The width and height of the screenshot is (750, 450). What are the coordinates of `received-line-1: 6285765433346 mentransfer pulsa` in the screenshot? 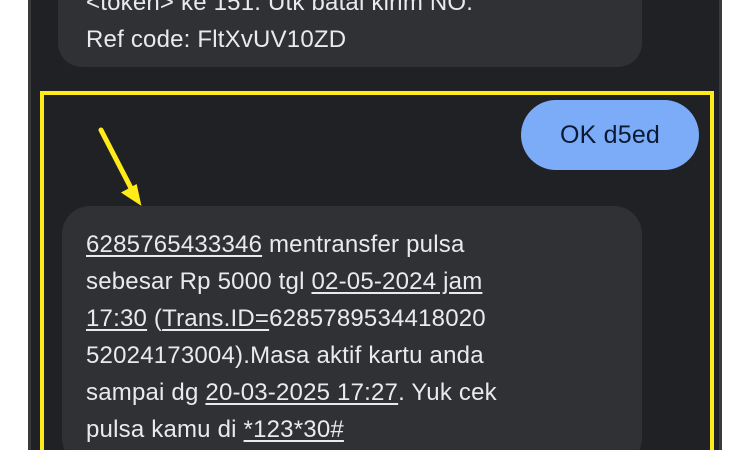 It's located at (353, 244).